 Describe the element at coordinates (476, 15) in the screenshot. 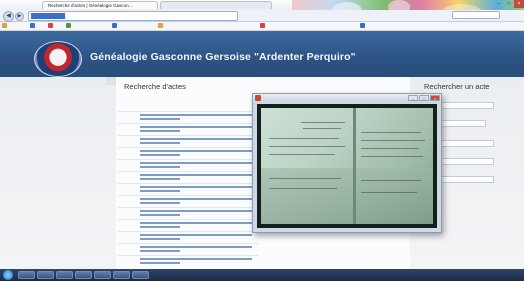

I see `browser-search-input` at that location.